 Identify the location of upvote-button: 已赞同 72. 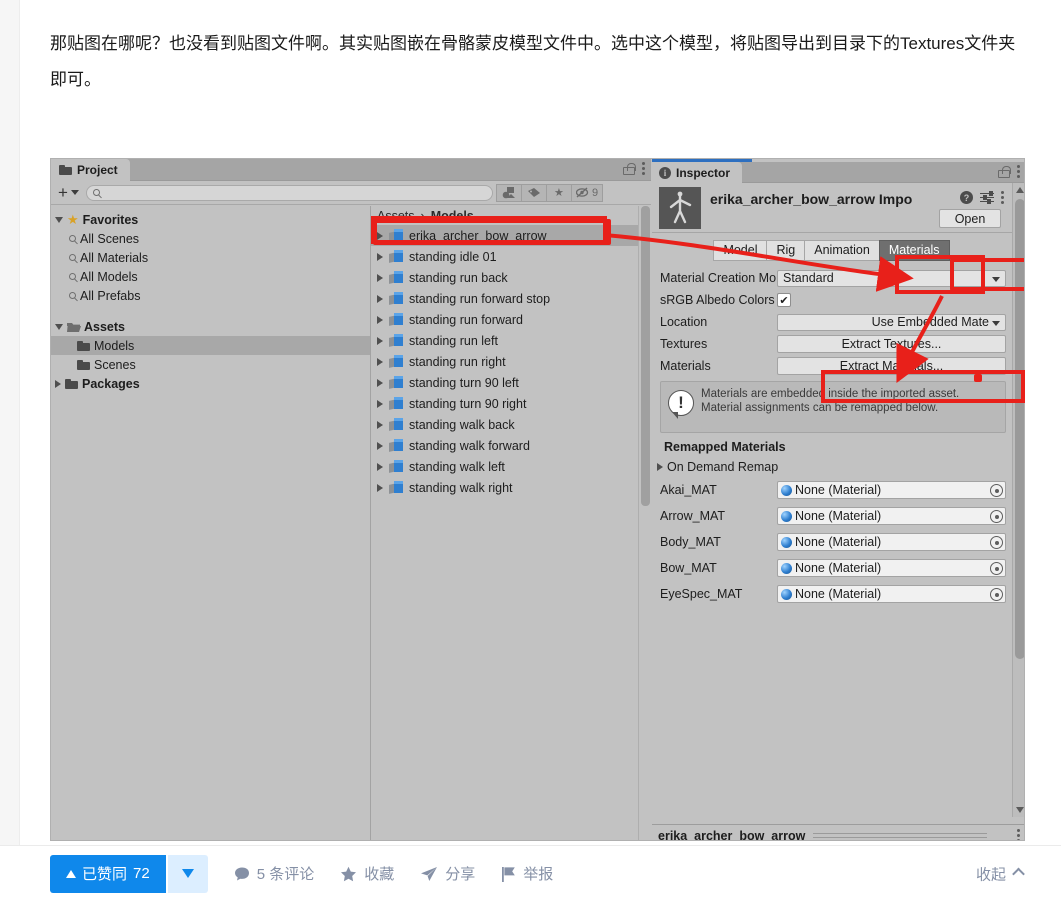
(108, 873).